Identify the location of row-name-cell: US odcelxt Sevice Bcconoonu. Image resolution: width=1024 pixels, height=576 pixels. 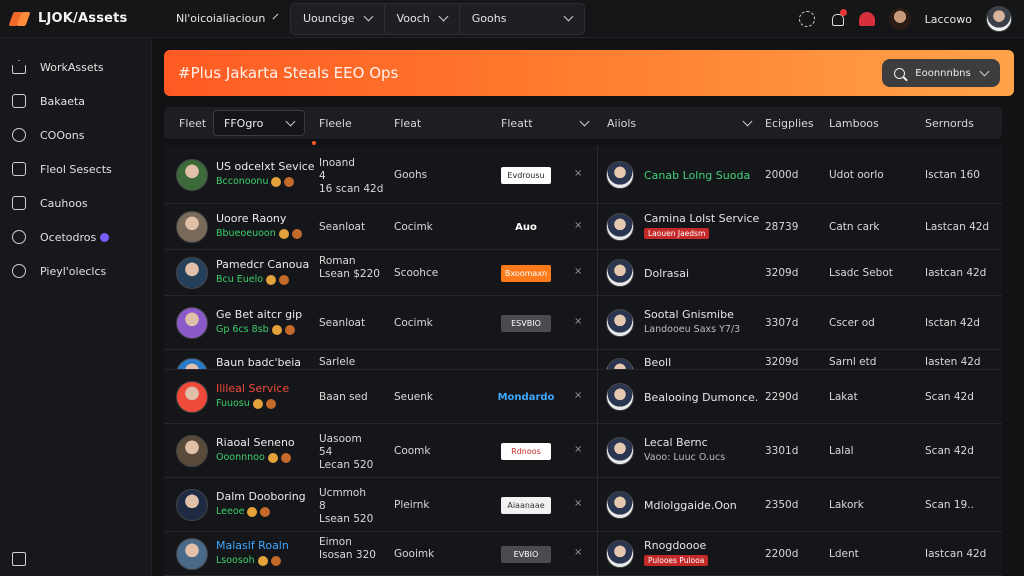
(265, 173).